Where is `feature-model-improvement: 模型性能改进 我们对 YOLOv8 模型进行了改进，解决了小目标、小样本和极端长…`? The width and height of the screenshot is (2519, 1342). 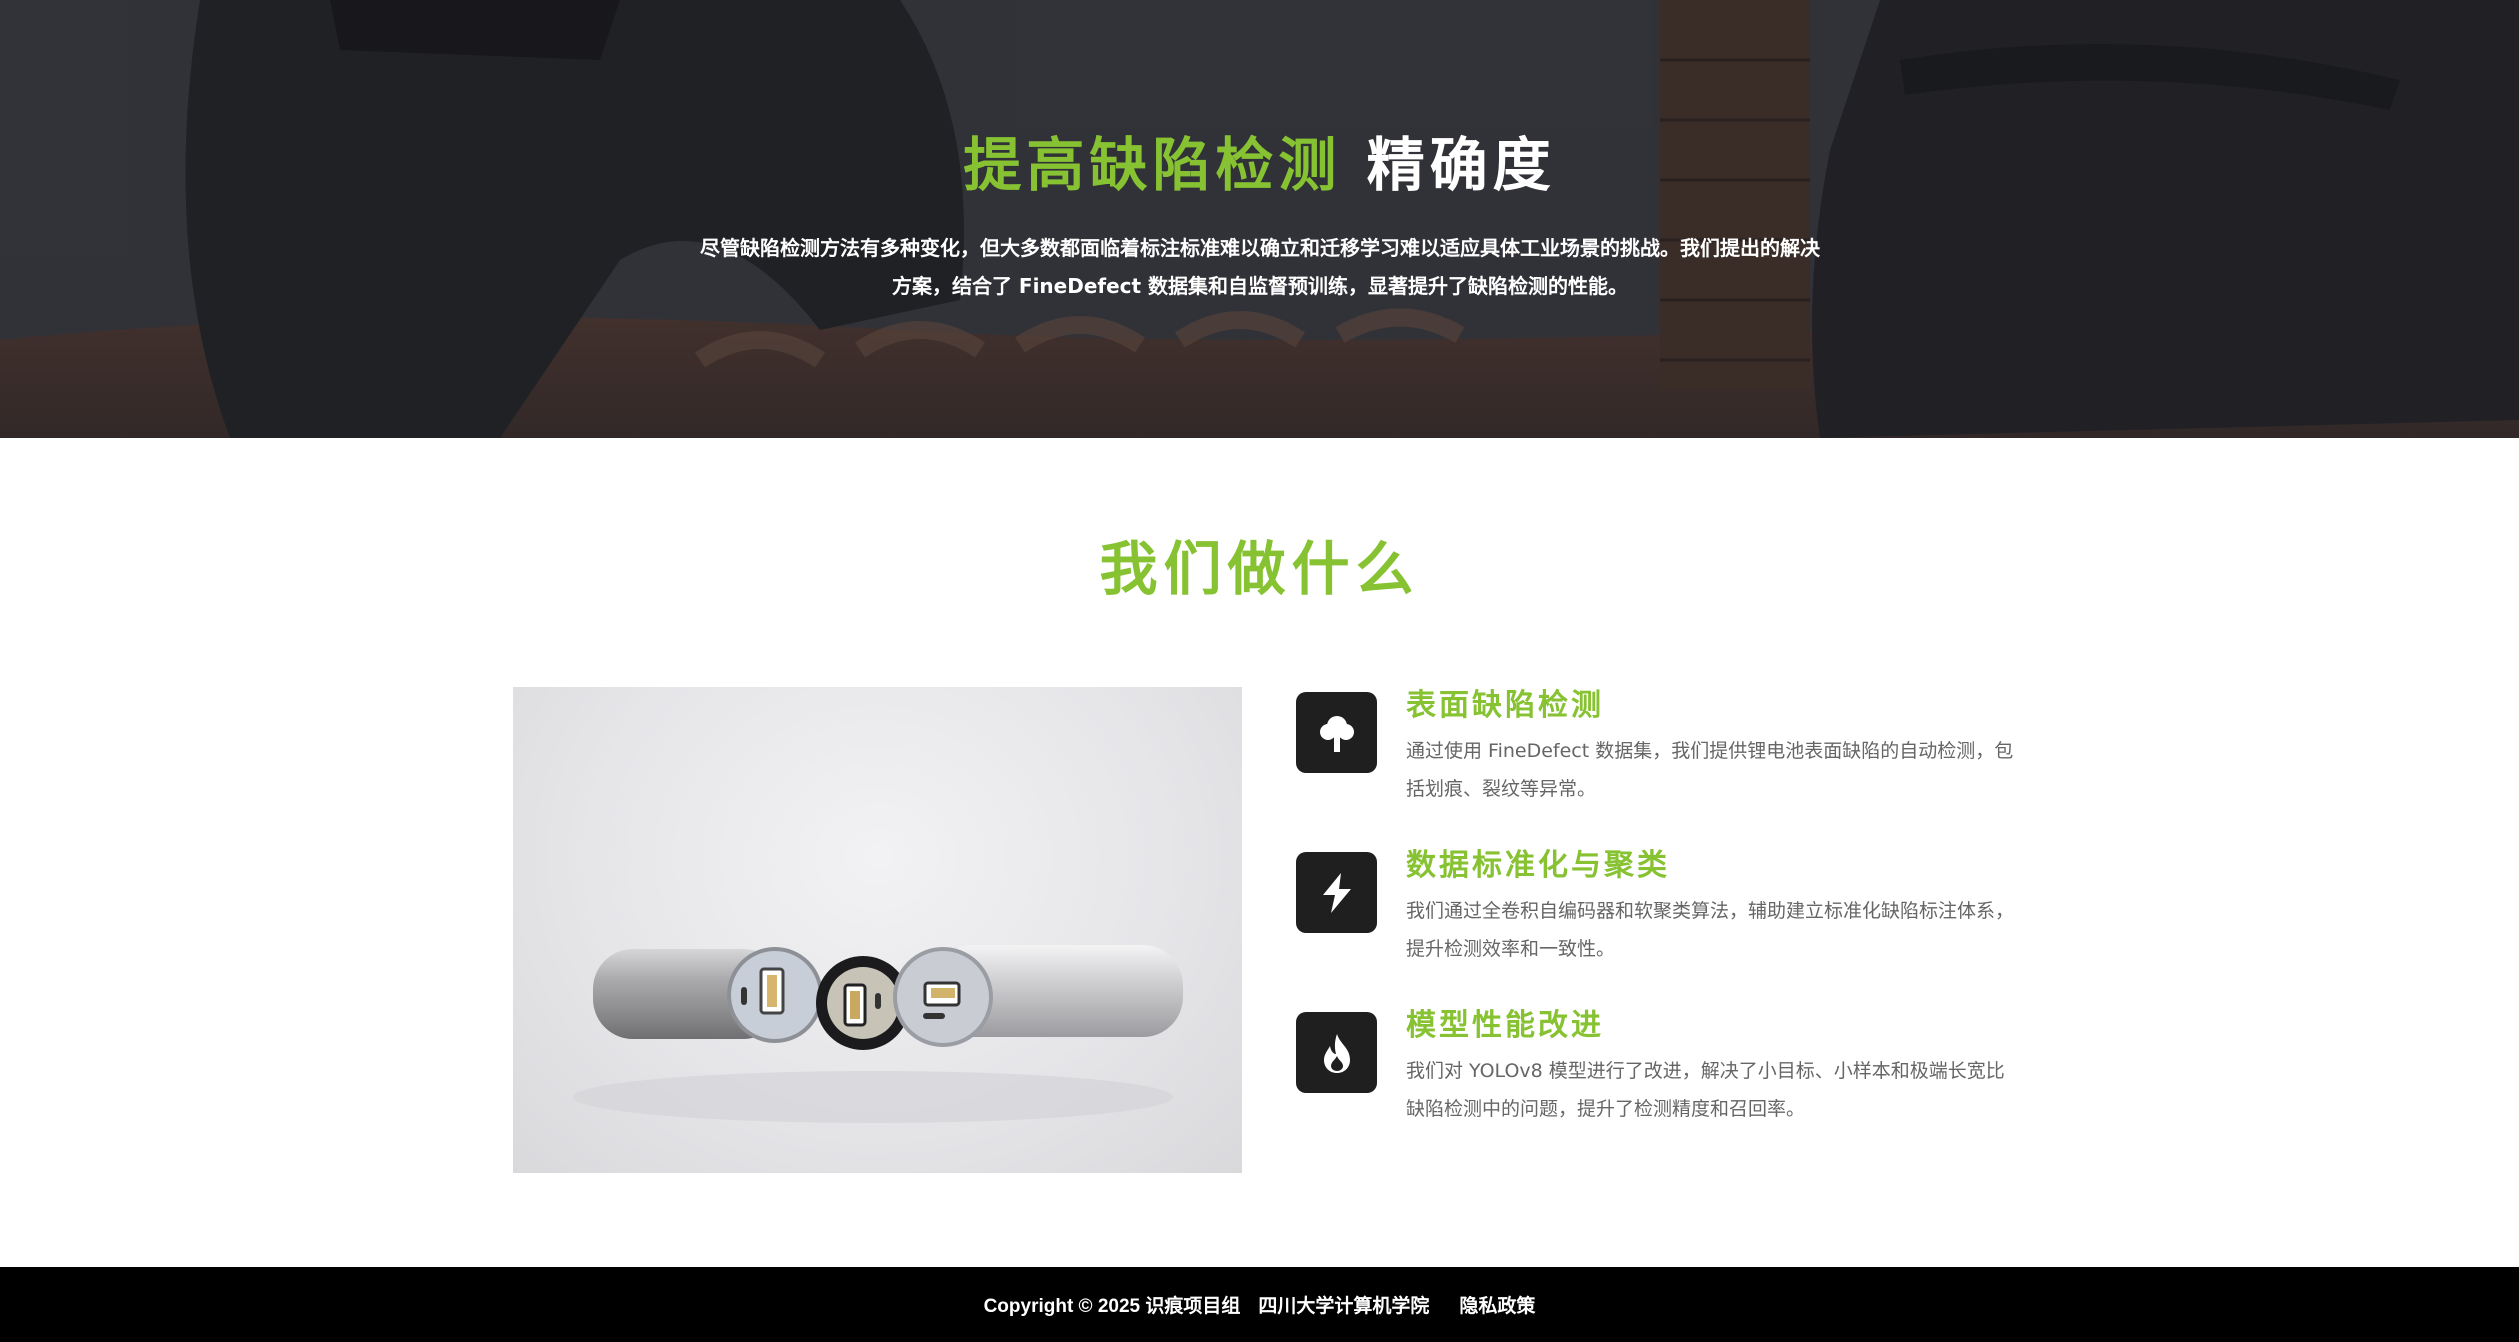
feature-model-improvement: 模型性能改进 我们对 YOLOv8 模型进行了改进，解决了小目标、小样本和极端长… is located at coordinates (1656, 1065).